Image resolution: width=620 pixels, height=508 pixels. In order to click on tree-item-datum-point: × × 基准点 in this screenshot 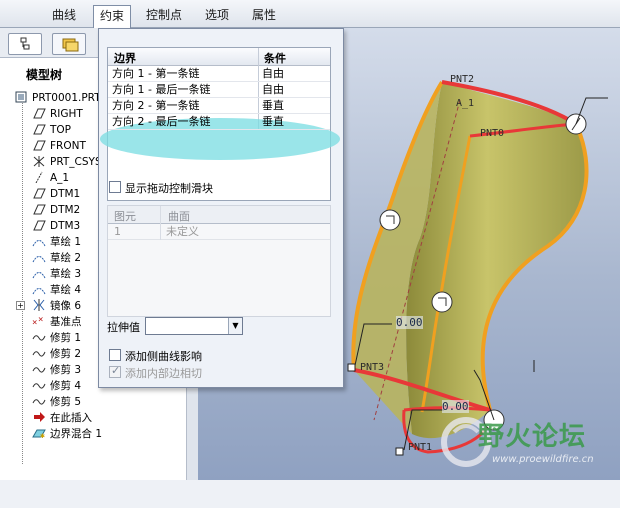, I will do `click(57, 322)`.